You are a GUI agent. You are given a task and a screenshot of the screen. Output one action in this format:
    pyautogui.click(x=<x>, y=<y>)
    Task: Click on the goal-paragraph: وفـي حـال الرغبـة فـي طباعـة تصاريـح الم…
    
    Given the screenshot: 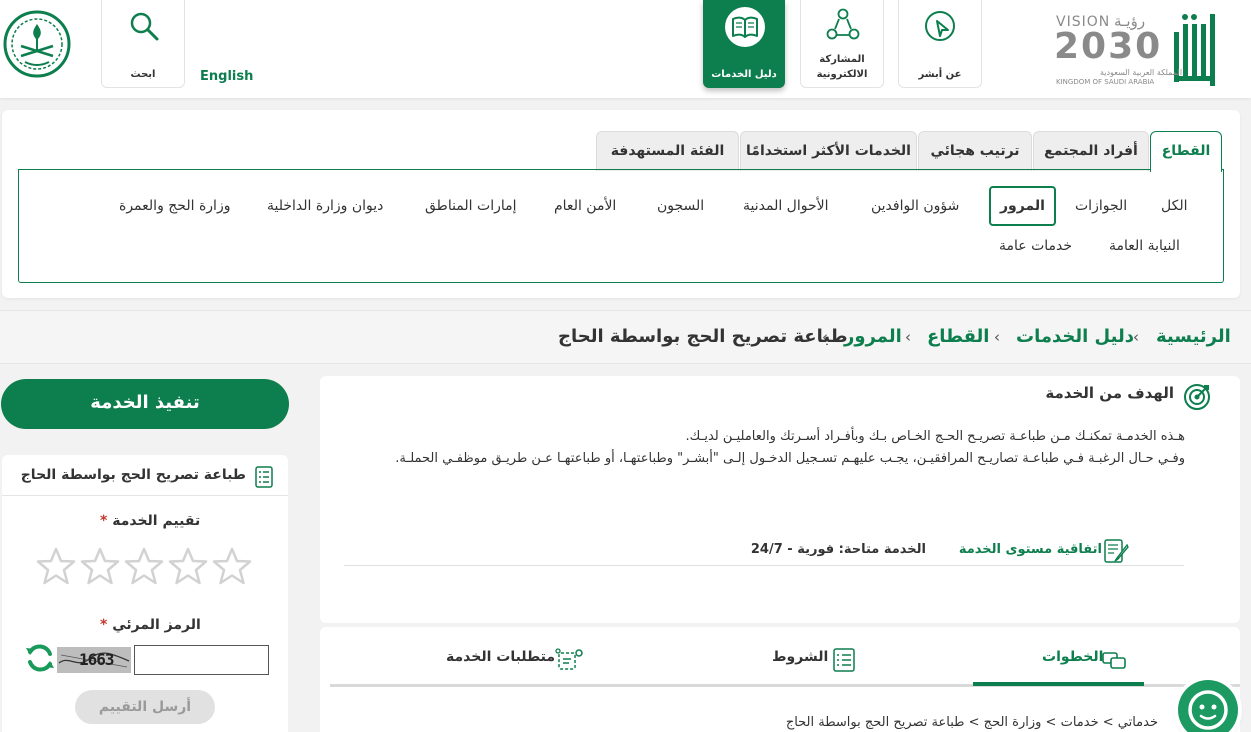 What is the action you would take?
    pyautogui.click(x=790, y=458)
    